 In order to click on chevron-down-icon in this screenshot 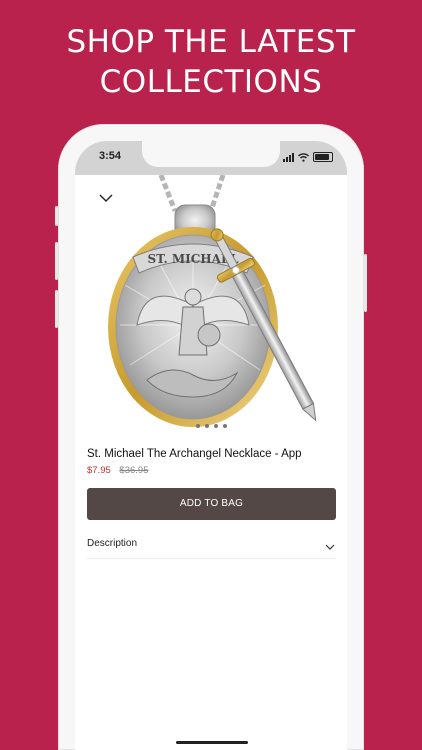, I will do `click(330, 544)`.